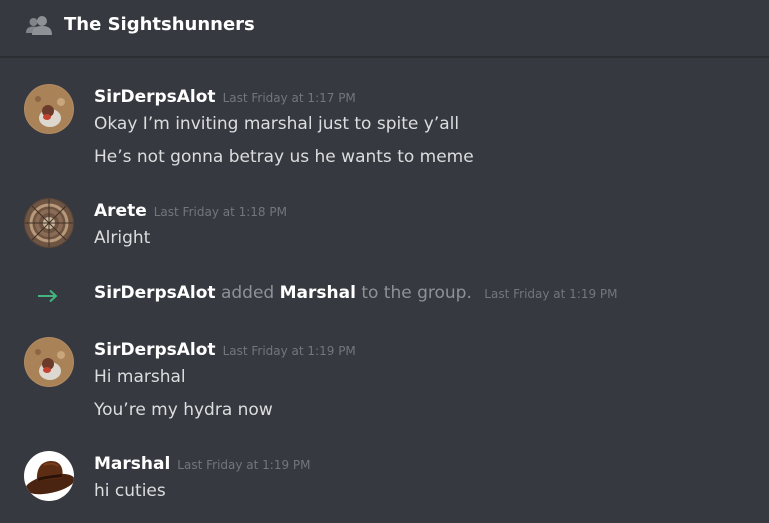  What do you see at coordinates (120, 211) in the screenshot?
I see `username: Arete` at bounding box center [120, 211].